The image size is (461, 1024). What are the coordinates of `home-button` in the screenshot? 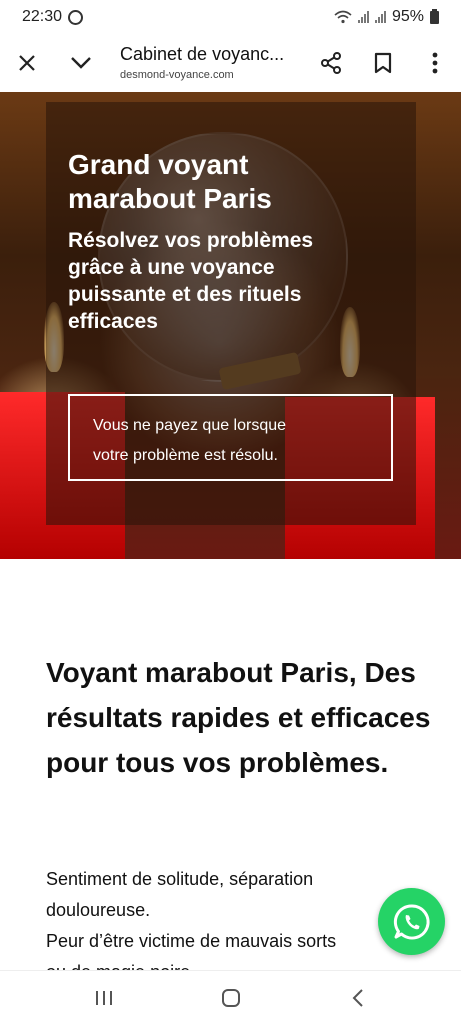 It's located at (231, 997).